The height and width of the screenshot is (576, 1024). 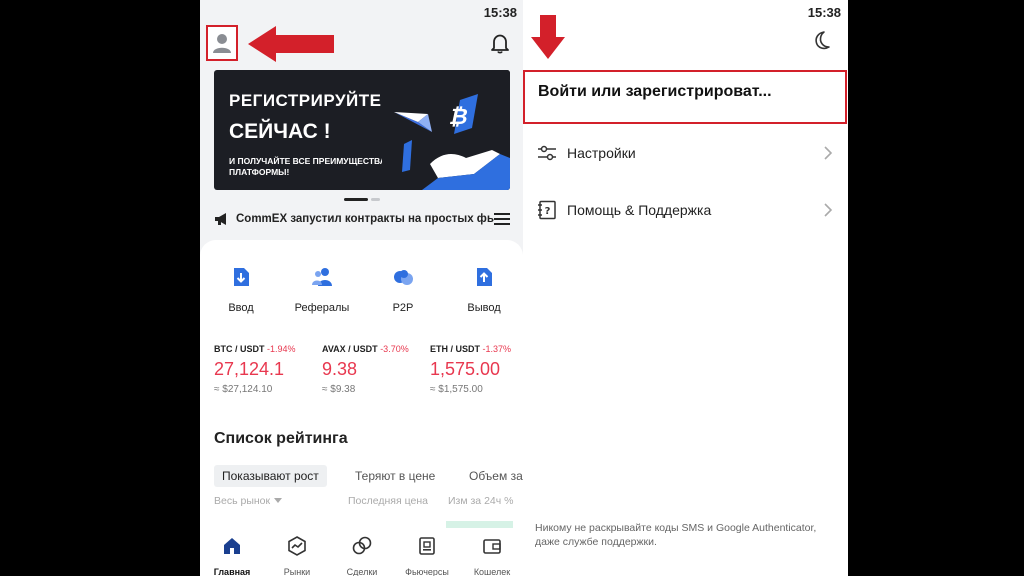 I want to click on tab-markets: Рынки, so click(x=297, y=556).